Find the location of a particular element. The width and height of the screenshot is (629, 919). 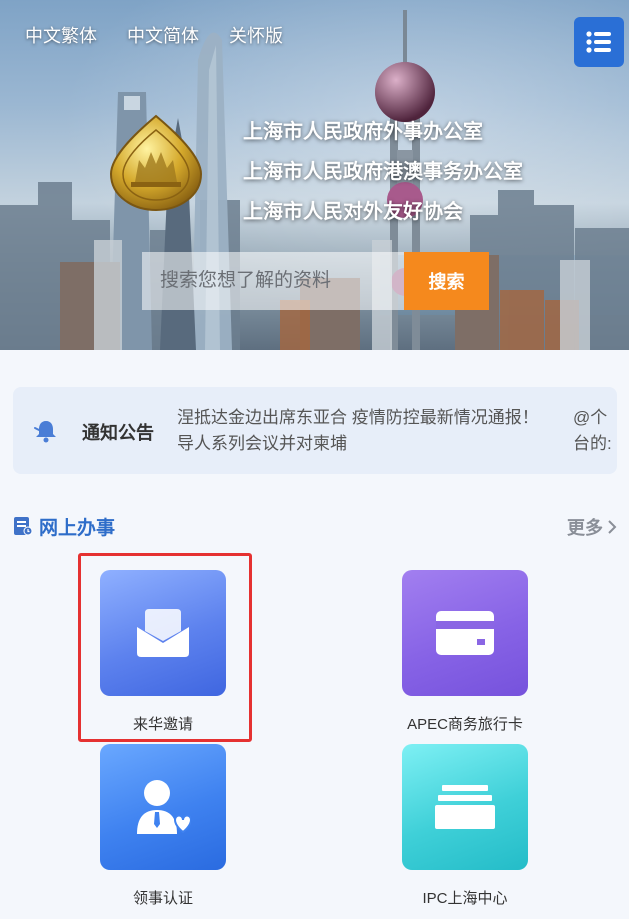

service-ipc-shanghai: IPC上海中心 is located at coordinates (465, 831).